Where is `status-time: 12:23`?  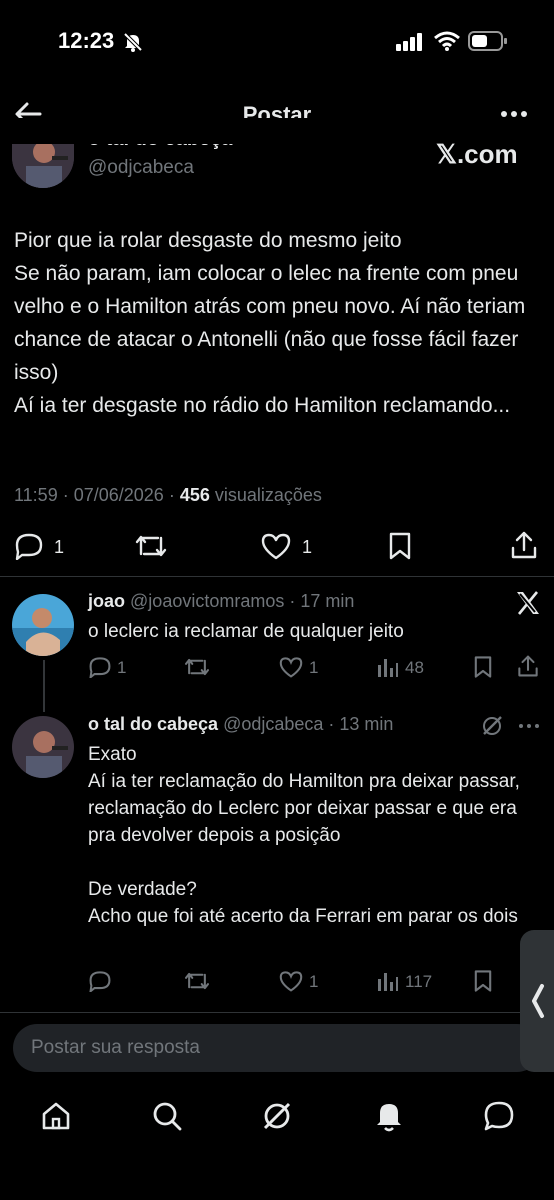 status-time: 12:23 is located at coordinates (86, 40).